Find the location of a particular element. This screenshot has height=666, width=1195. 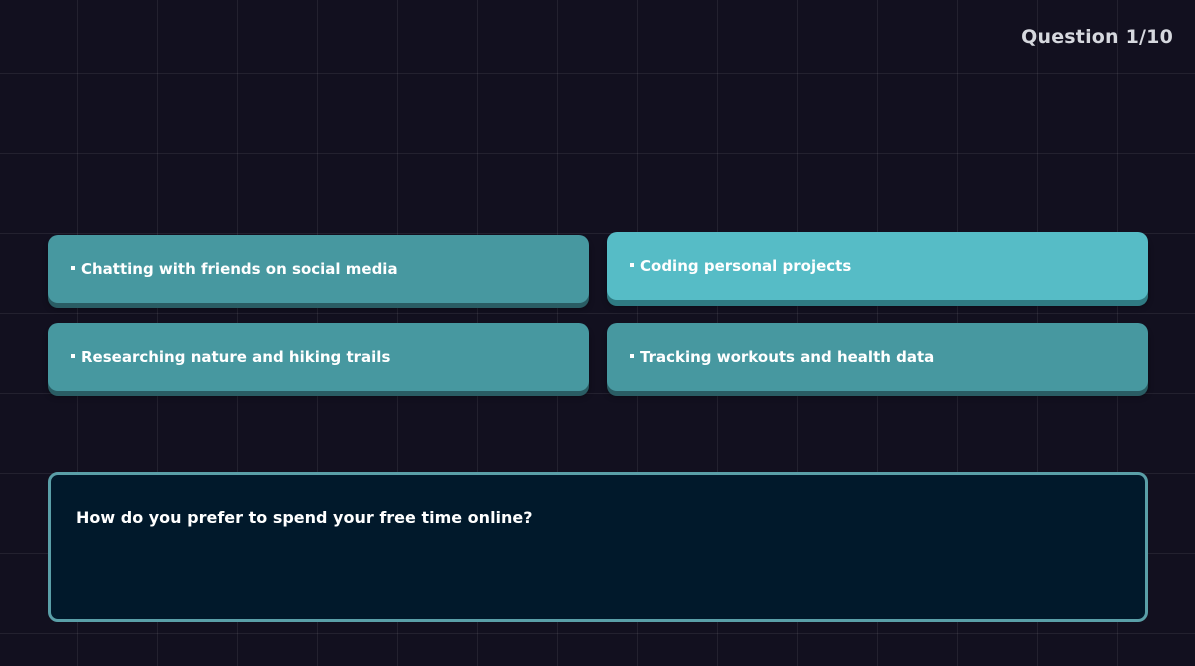

answer-option-social-media: Chatting with friends on social media is located at coordinates (318, 269).